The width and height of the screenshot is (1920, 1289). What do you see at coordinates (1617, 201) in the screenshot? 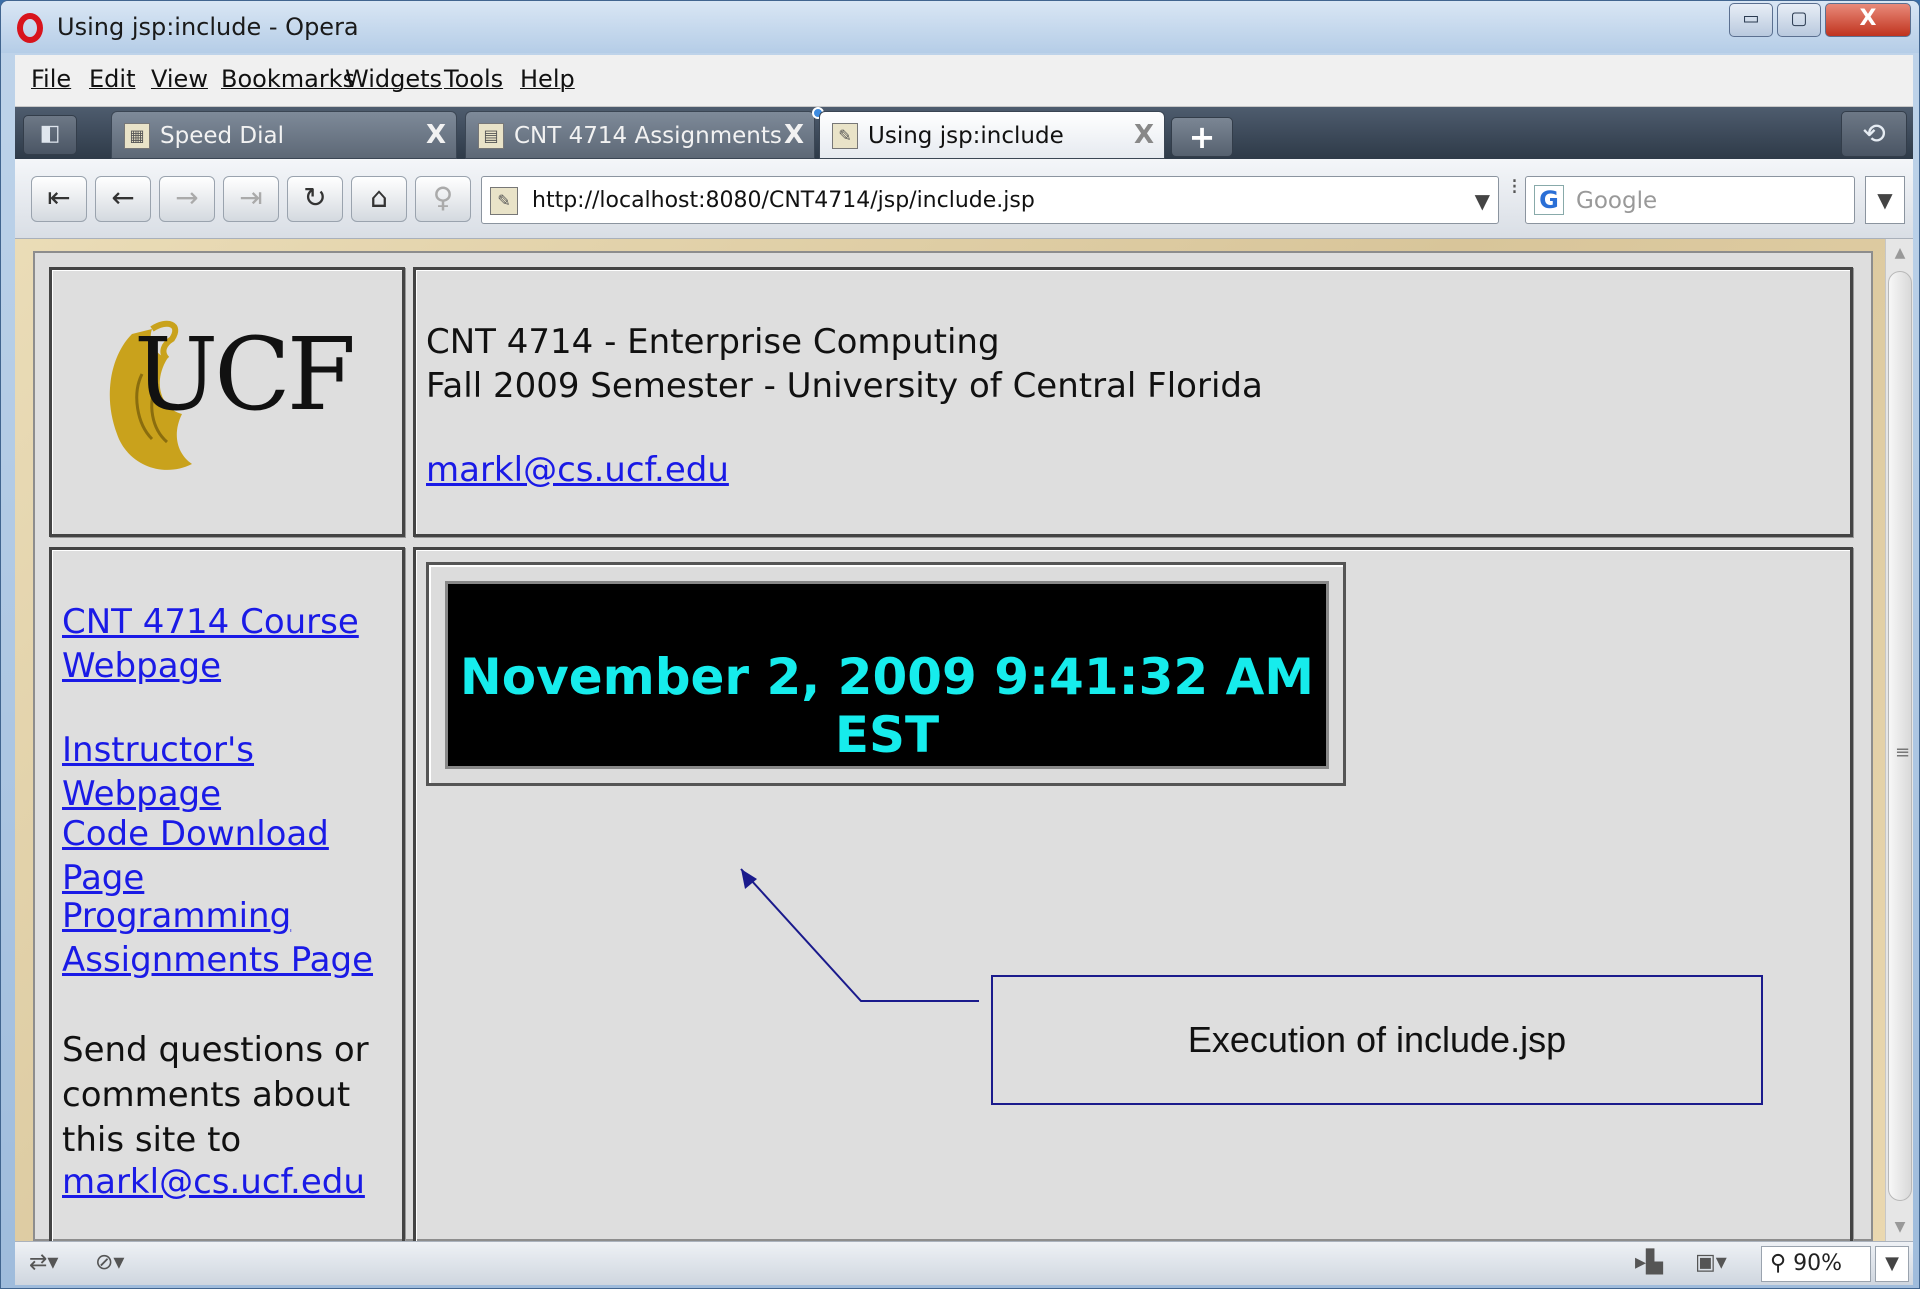
I see `search-placeholder: Google` at bounding box center [1617, 201].